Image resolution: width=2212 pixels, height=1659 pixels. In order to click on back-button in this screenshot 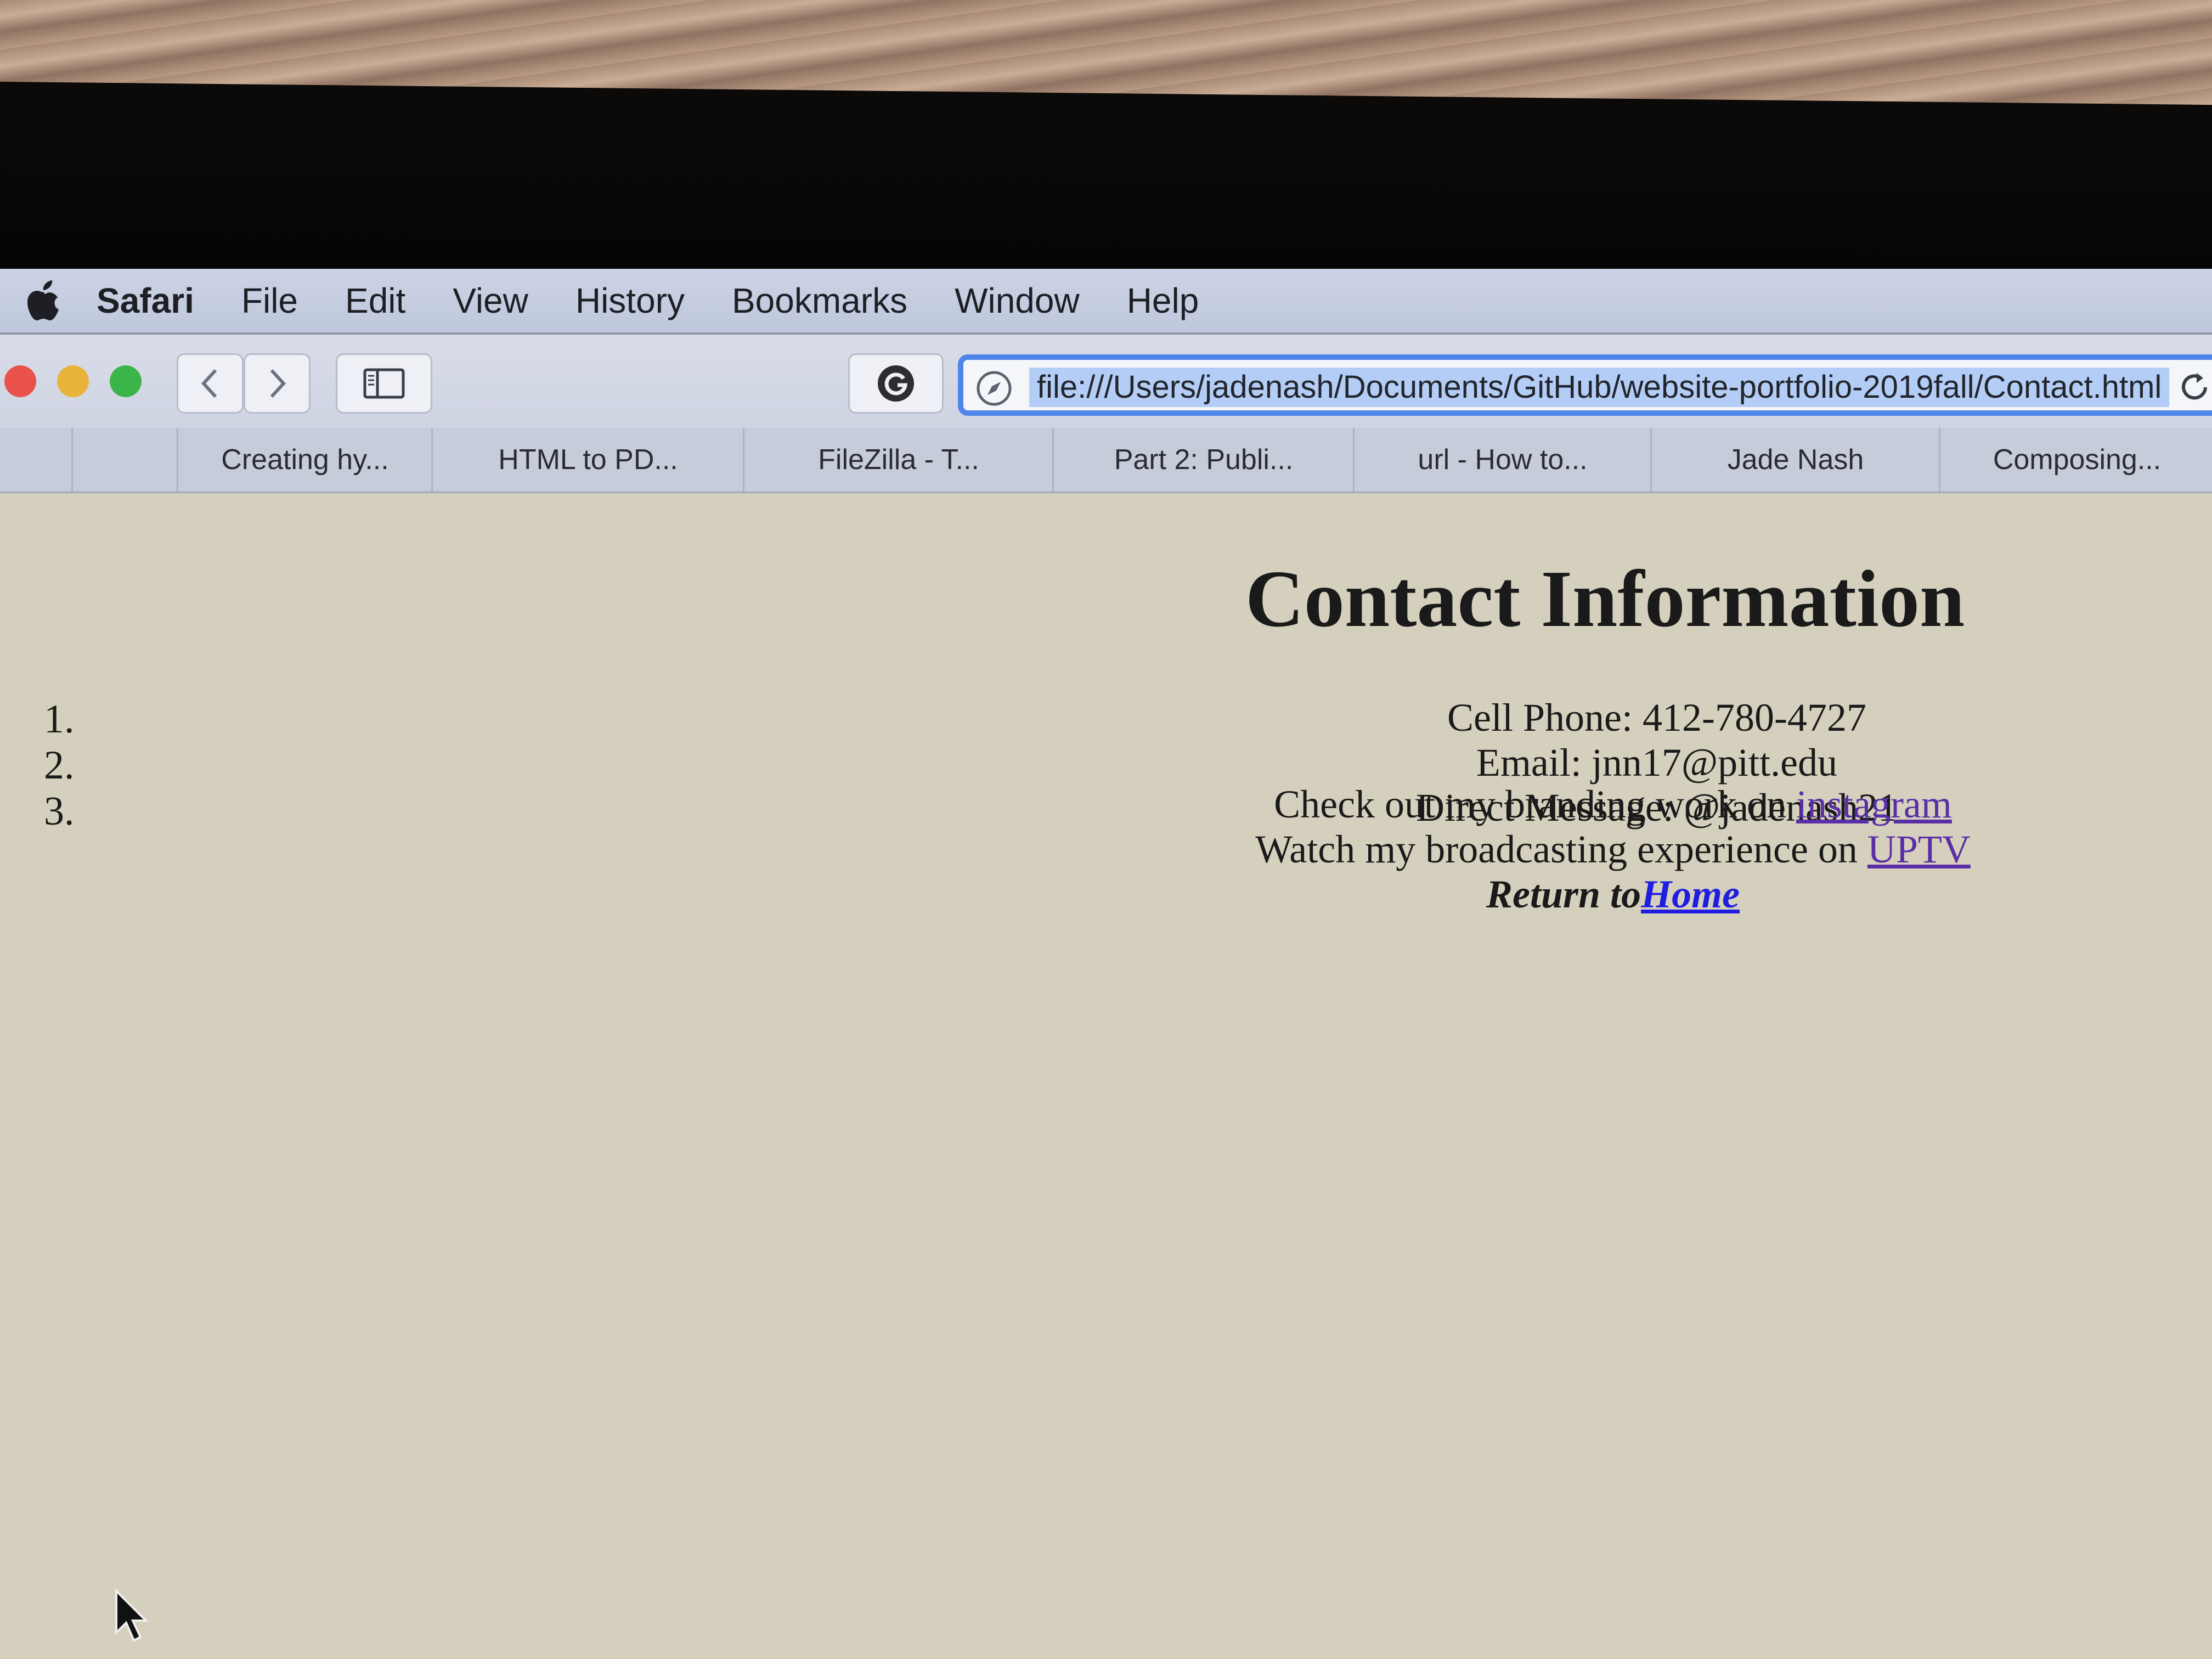, I will do `click(210, 383)`.